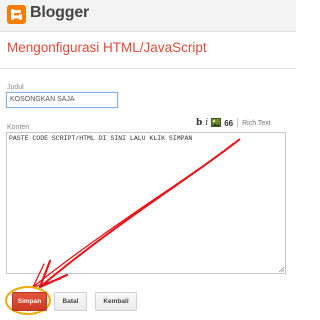 This screenshot has height=320, width=320. What do you see at coordinates (18, 127) in the screenshot?
I see `content-field-label: Konten` at bounding box center [18, 127].